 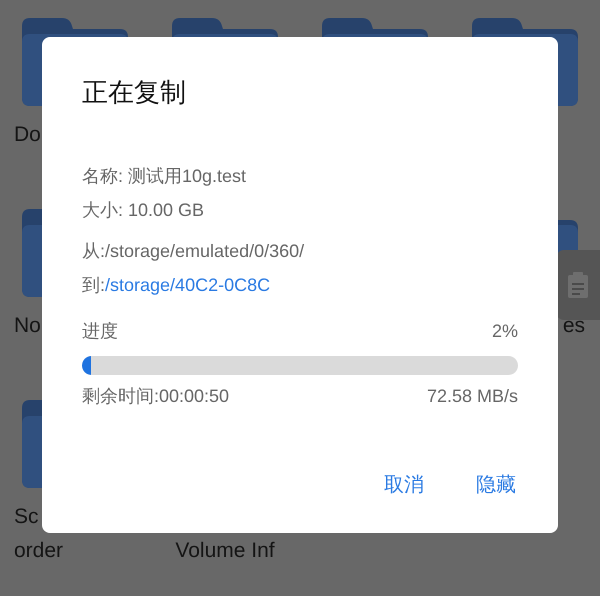 What do you see at coordinates (165, 176) in the screenshot?
I see `file-name-text: 名称: 测试用10g.test` at bounding box center [165, 176].